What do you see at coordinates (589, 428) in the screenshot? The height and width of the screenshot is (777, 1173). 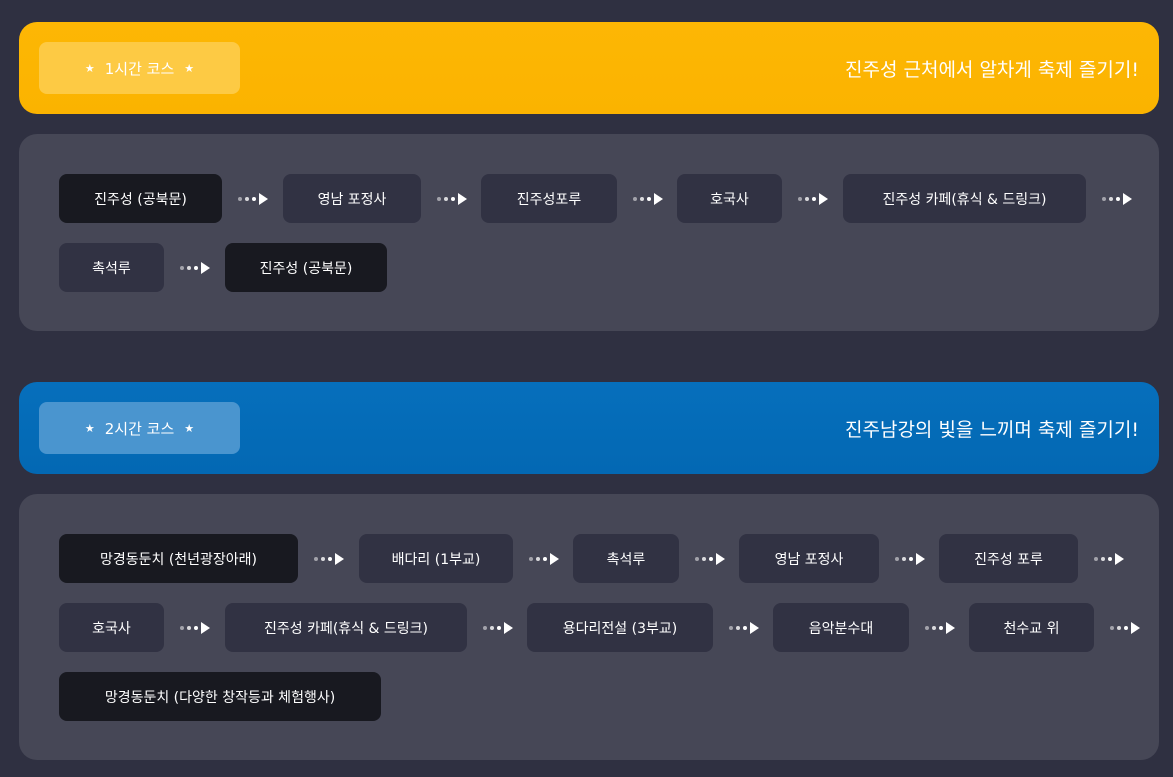 I see `course-2-banner: ★ 2시간 코스 ★ 진주남강의 빛을 느끼며 축제 즐기기!` at bounding box center [589, 428].